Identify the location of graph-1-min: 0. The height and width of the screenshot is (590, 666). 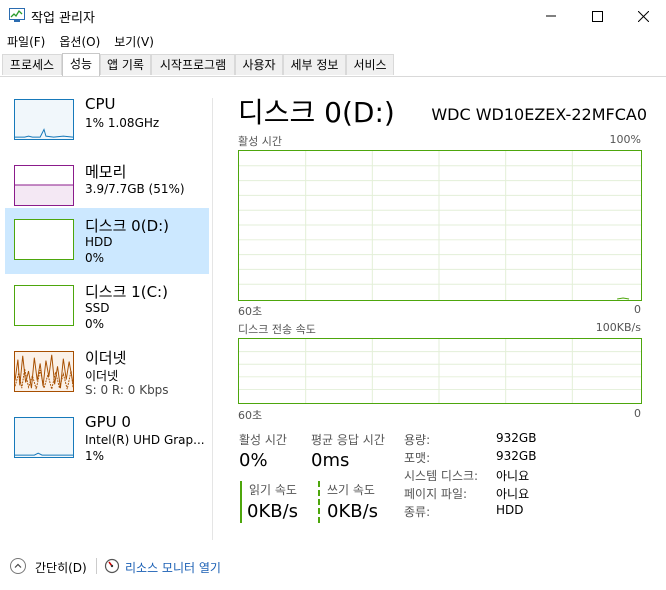
(637, 309).